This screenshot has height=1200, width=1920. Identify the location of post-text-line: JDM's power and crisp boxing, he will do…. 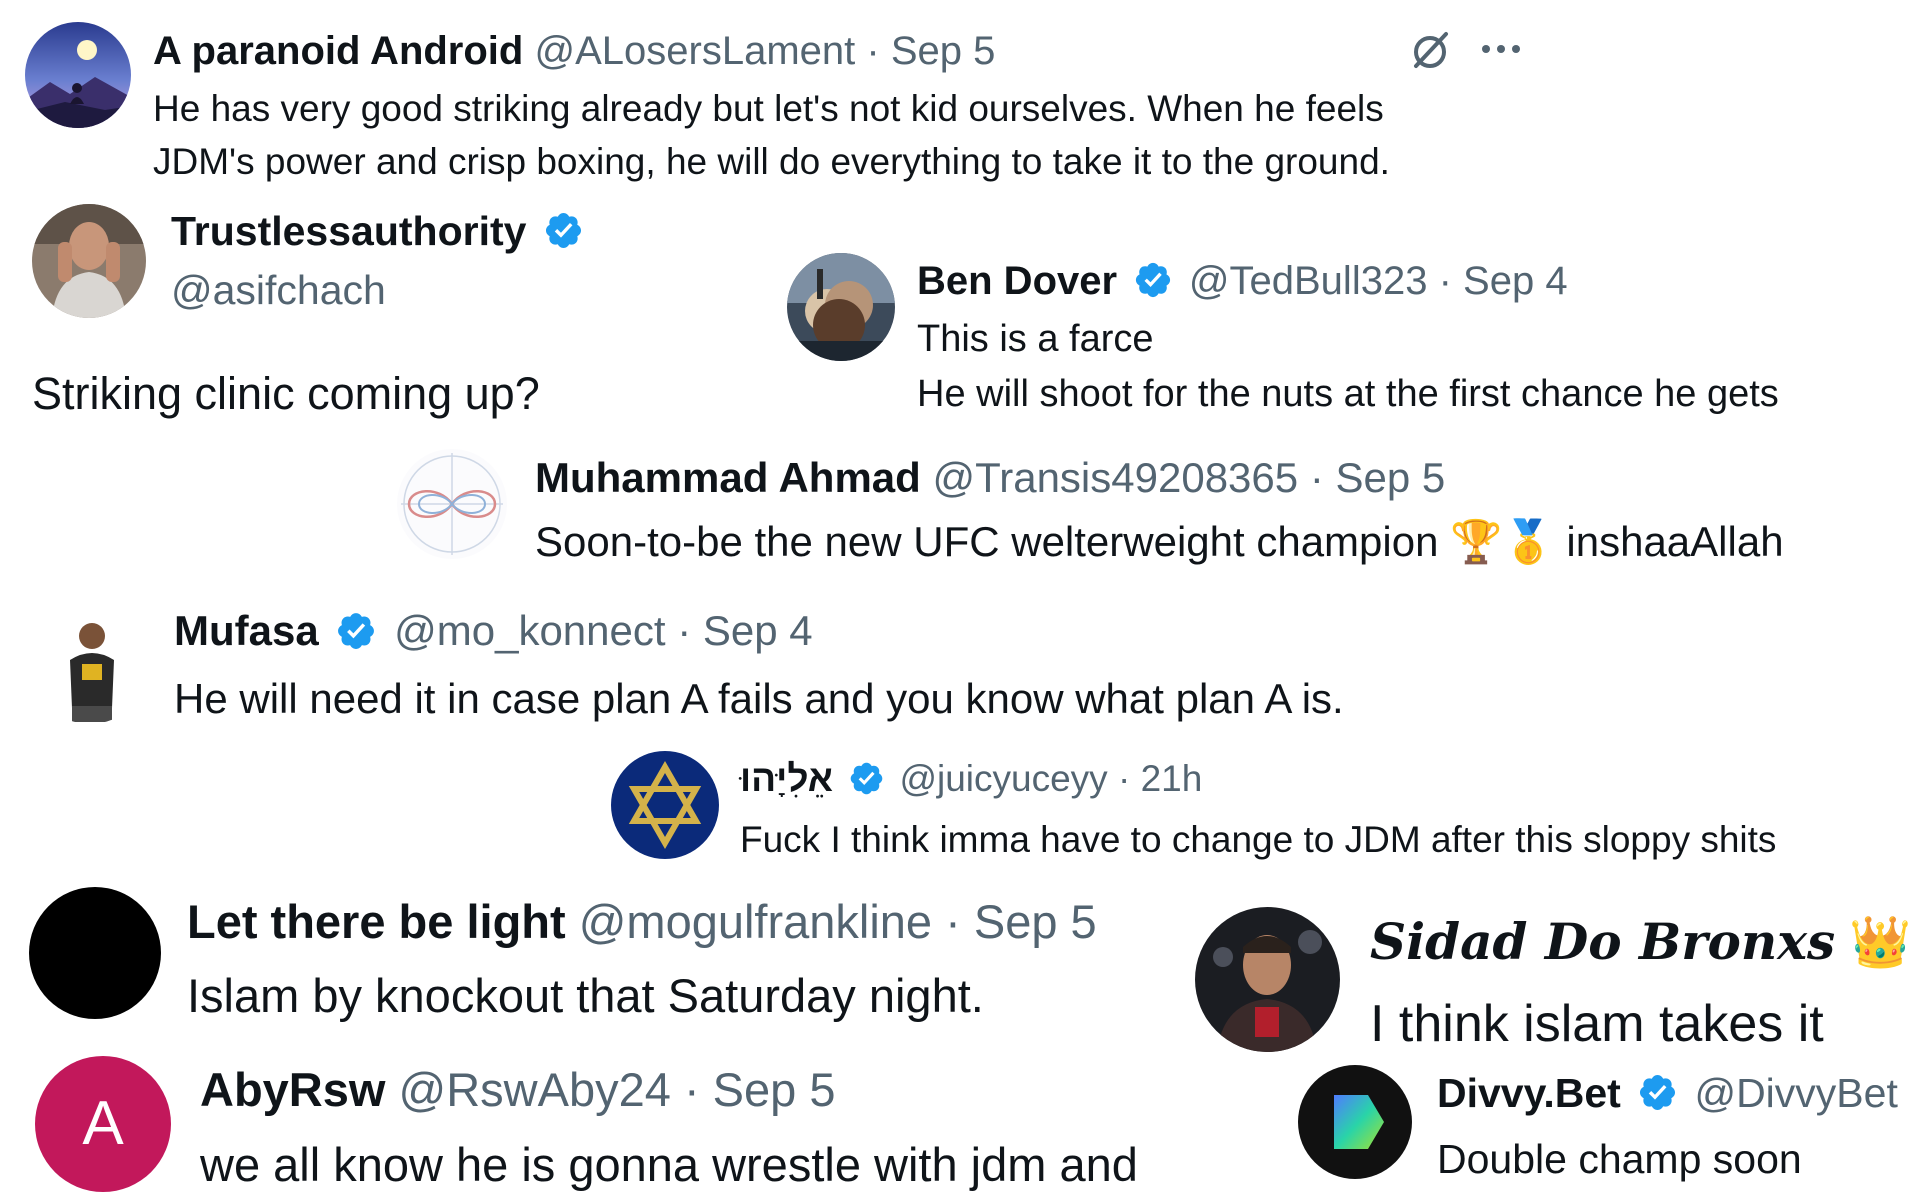
(771, 161).